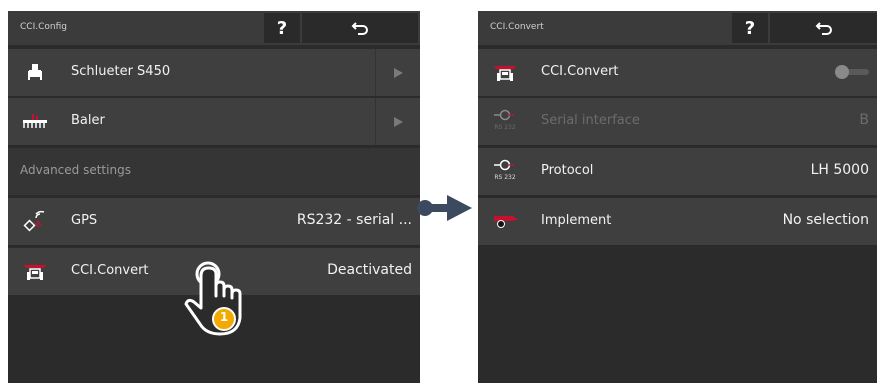 The height and width of the screenshot is (383, 877). I want to click on list-item-implement: Implement No selection, so click(677, 221).